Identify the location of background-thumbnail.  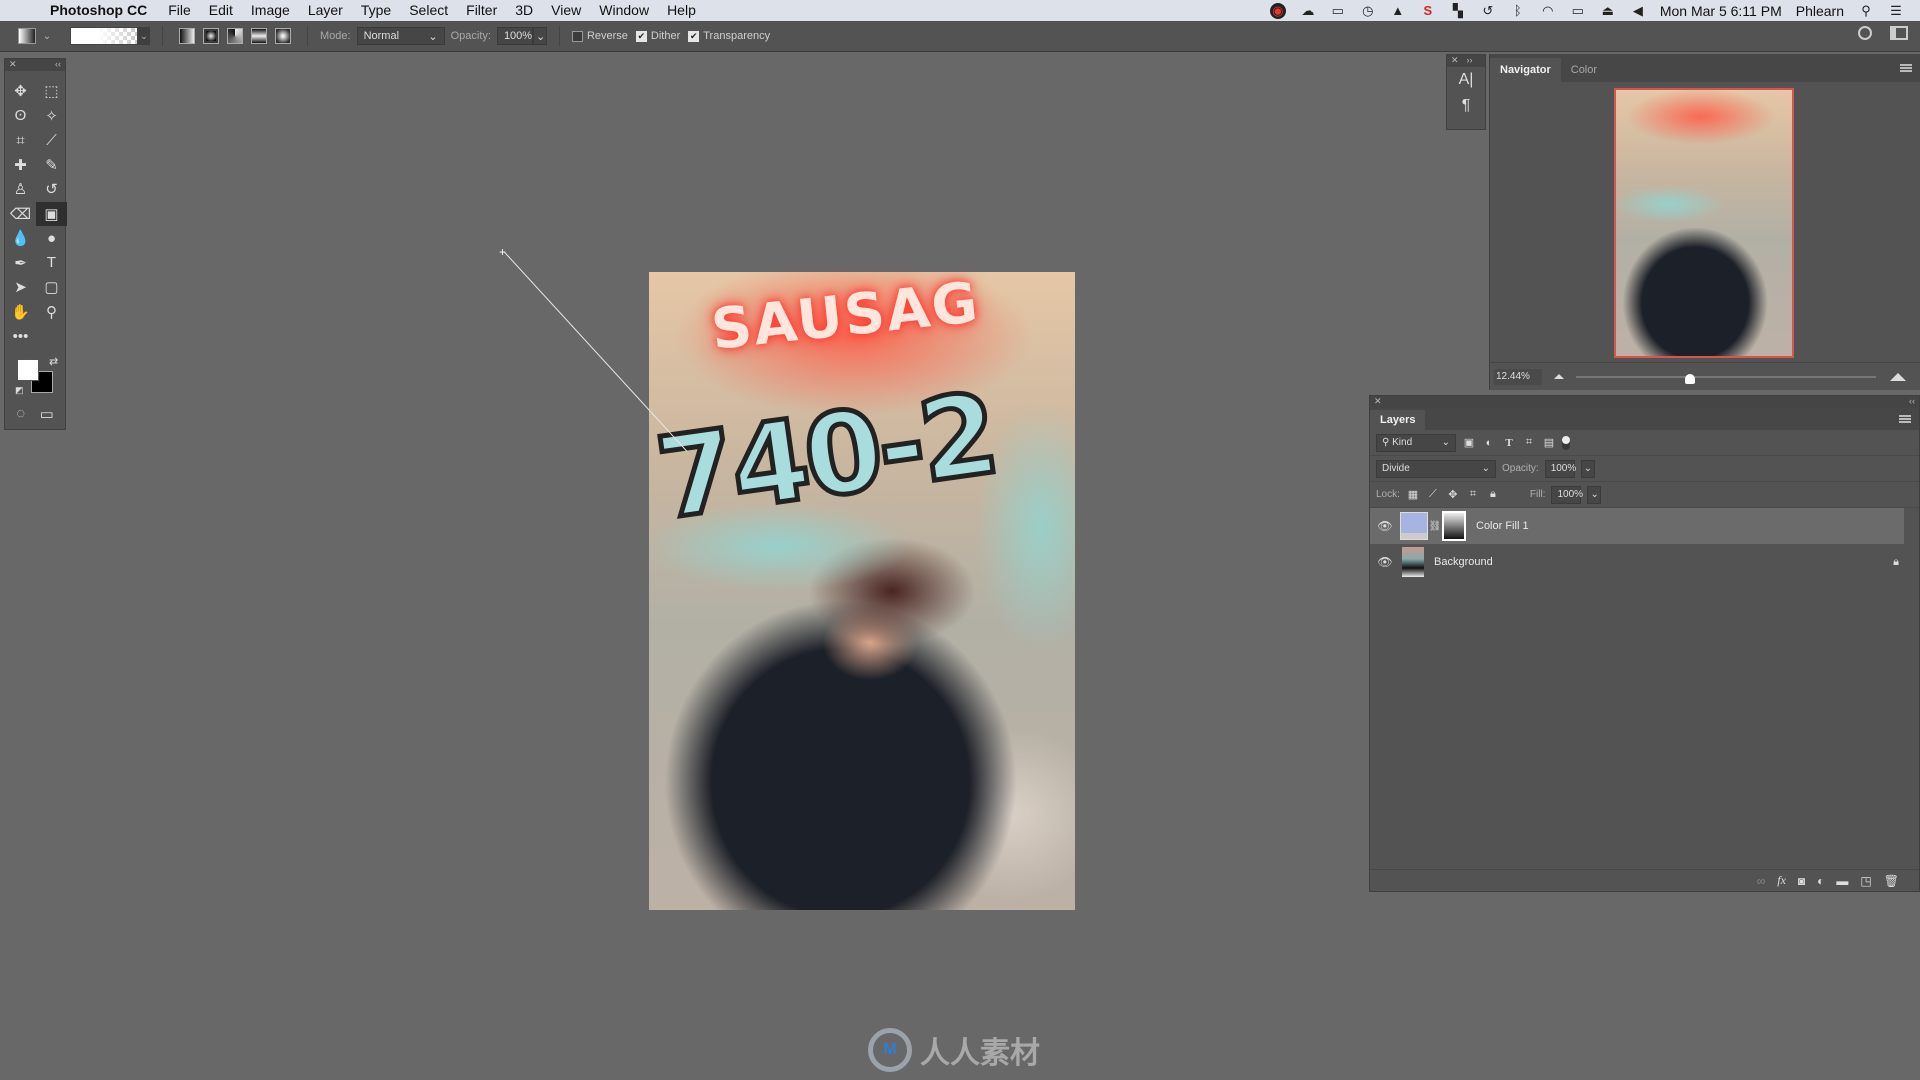
(1413, 562).